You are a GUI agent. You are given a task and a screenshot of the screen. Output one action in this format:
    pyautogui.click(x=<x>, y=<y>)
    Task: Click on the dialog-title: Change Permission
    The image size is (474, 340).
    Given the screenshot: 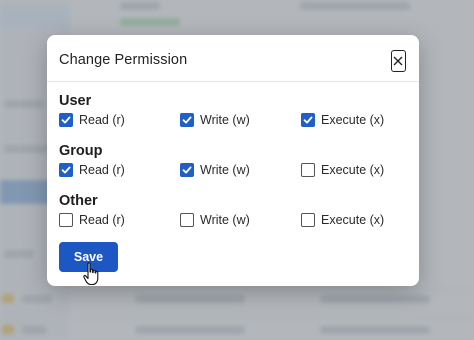 What is the action you would take?
    pyautogui.click(x=123, y=60)
    